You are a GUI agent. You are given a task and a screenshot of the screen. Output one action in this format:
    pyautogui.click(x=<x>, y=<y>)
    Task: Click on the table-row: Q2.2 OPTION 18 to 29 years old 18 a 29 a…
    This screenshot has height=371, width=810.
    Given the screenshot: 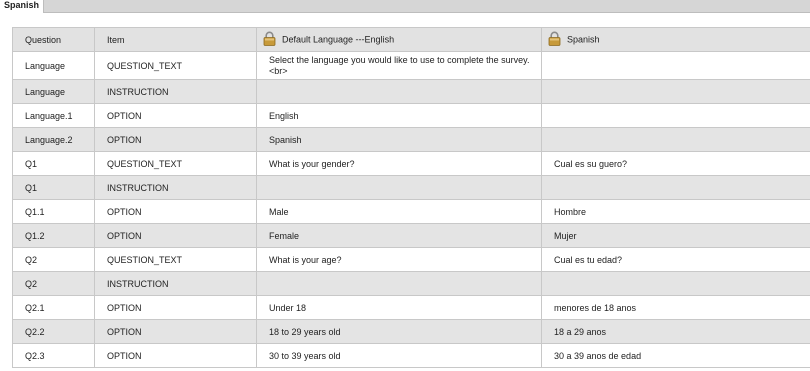 What is the action you would take?
    pyautogui.click(x=411, y=331)
    